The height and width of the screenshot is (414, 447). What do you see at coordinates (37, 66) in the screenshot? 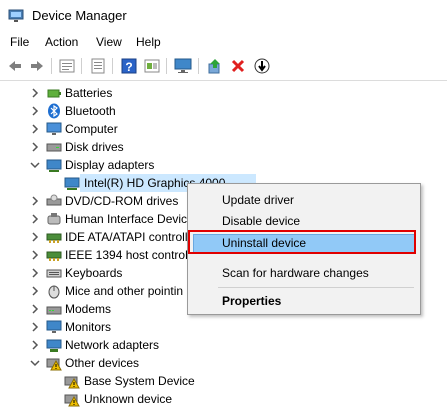
I see `forward-arrow-icon` at bounding box center [37, 66].